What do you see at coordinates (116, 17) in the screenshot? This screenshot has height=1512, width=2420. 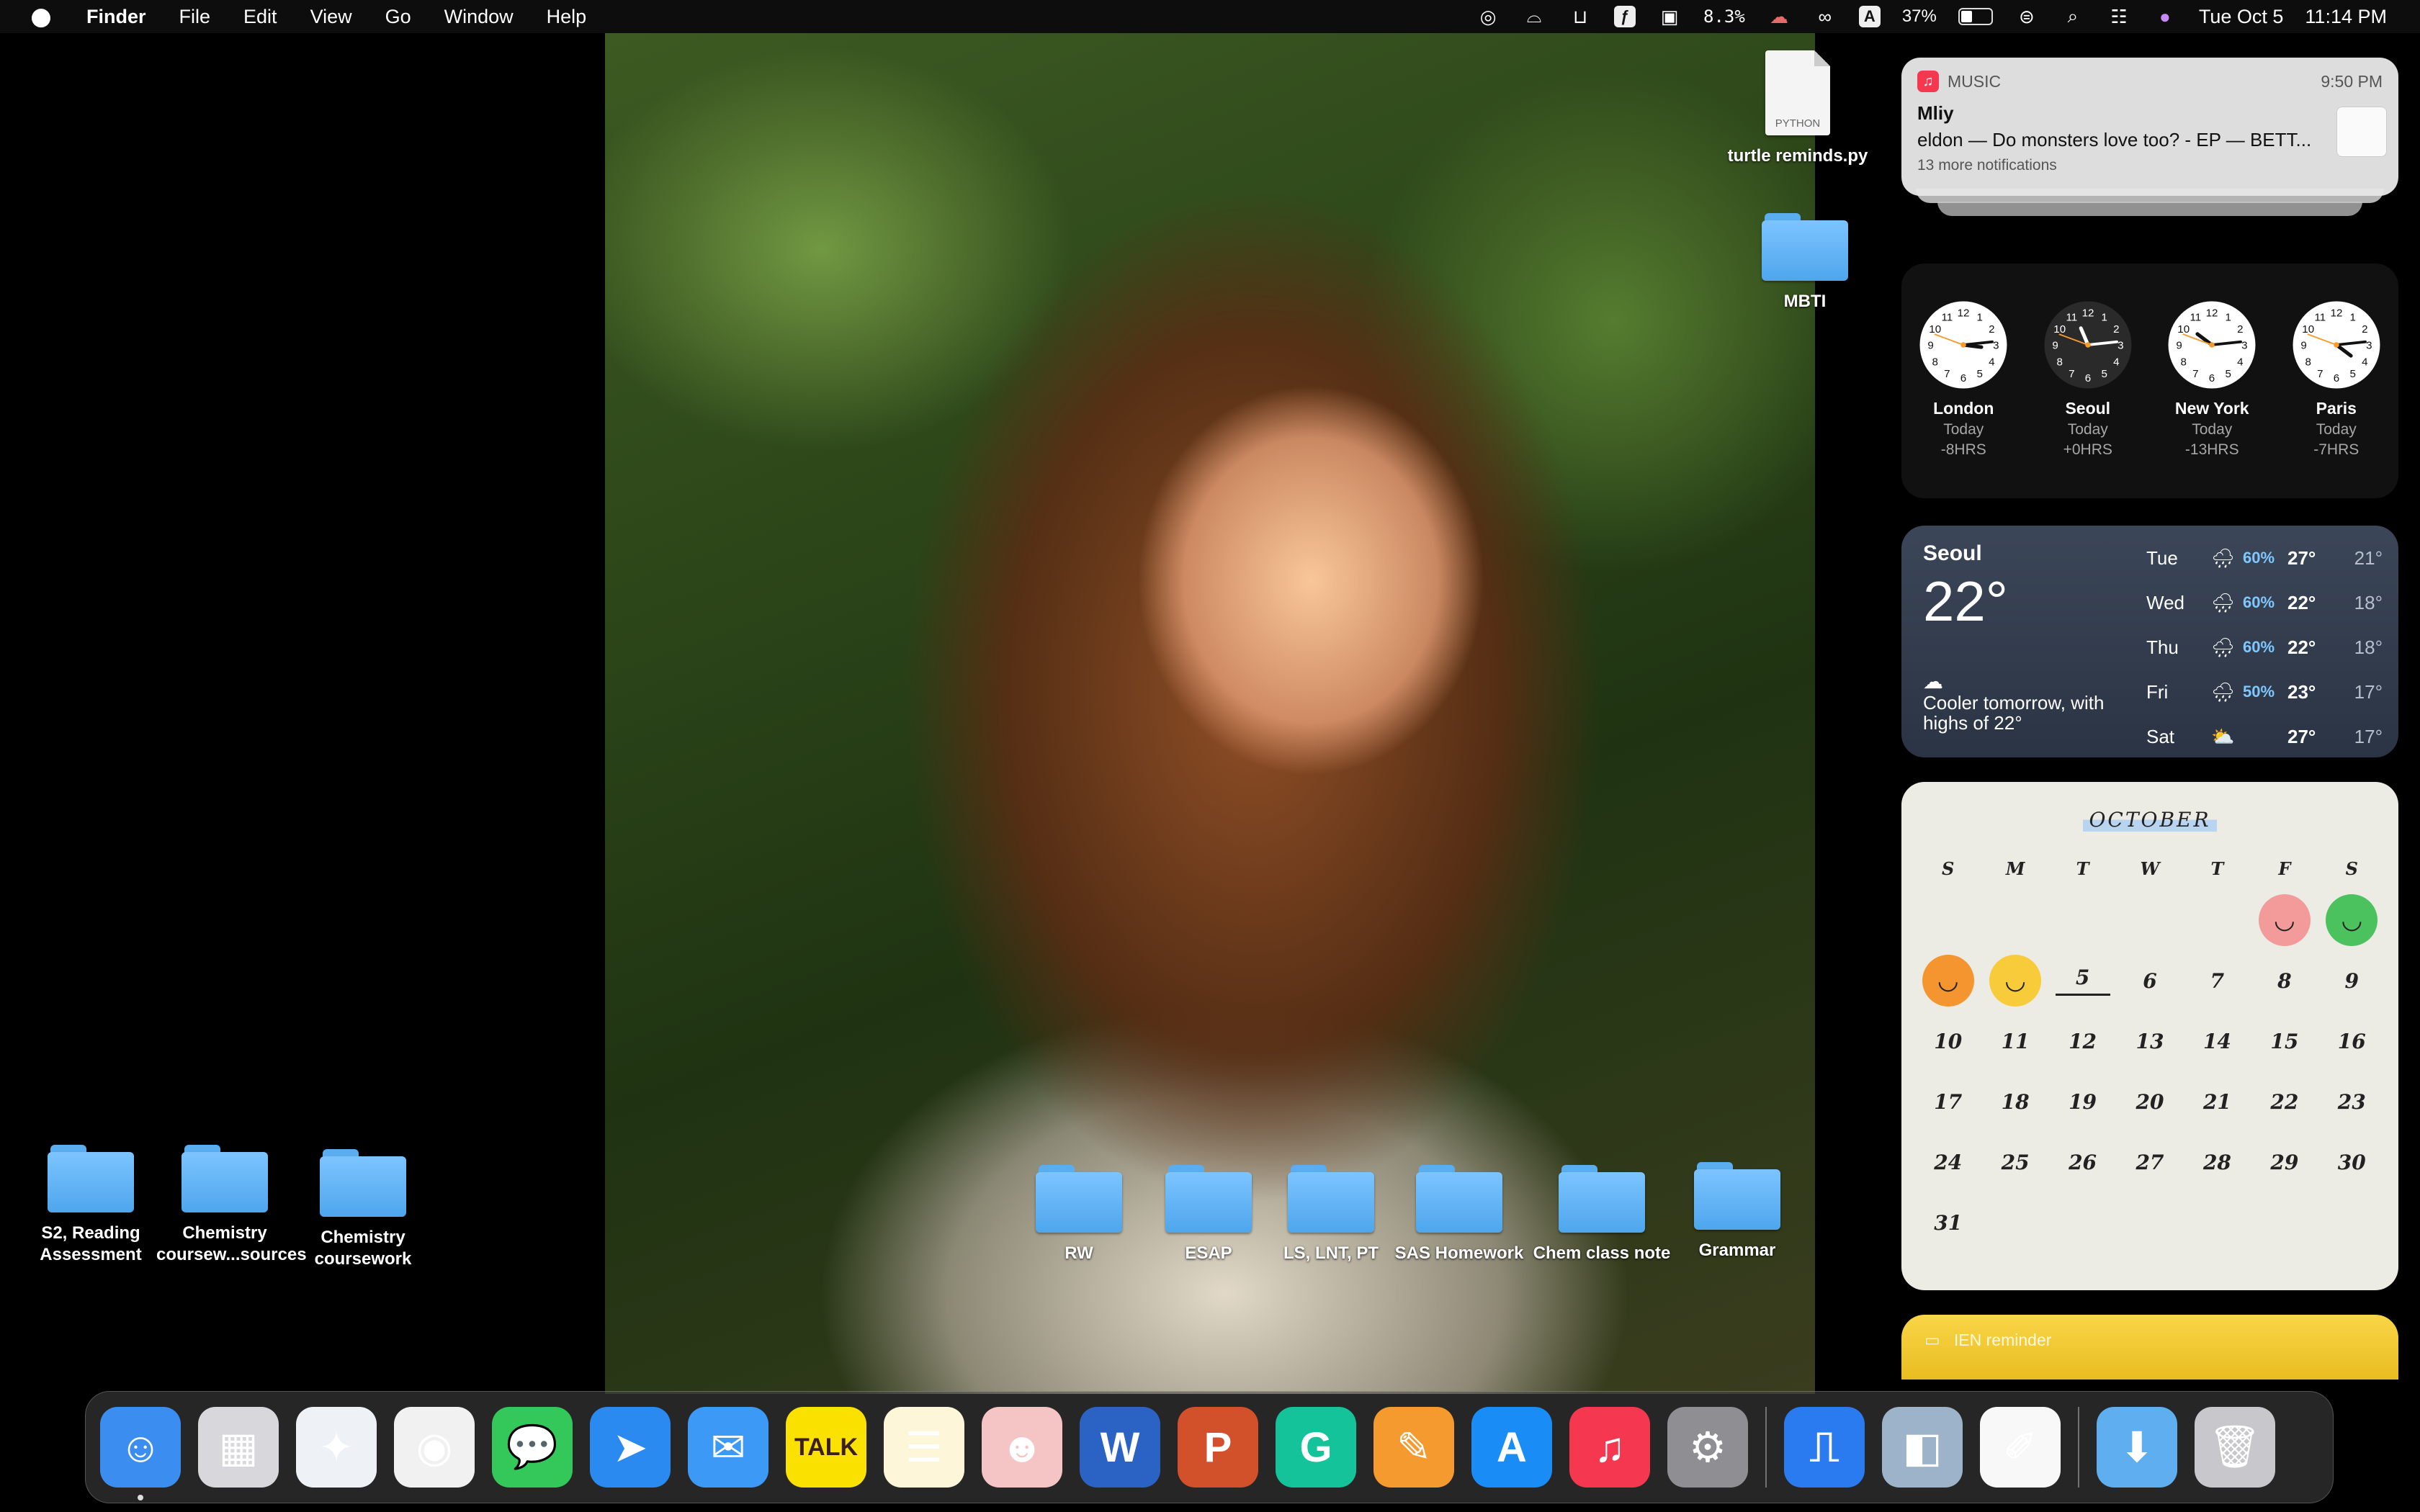 I see `app-menu: Finder` at bounding box center [116, 17].